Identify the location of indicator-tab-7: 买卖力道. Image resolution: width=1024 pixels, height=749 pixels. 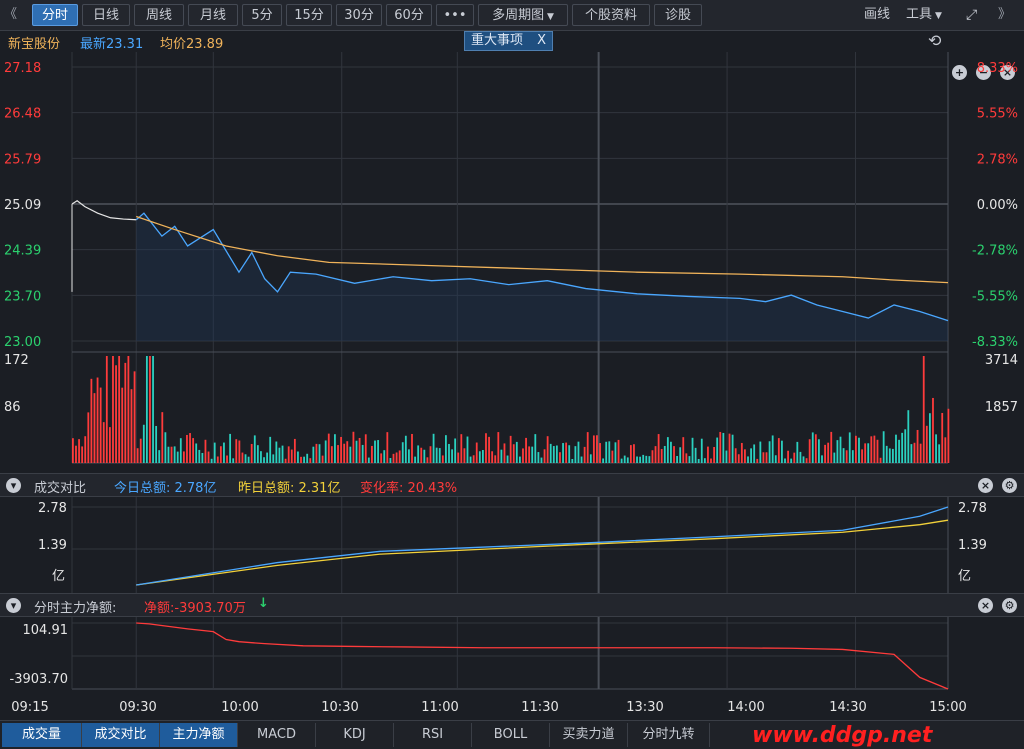
(589, 735).